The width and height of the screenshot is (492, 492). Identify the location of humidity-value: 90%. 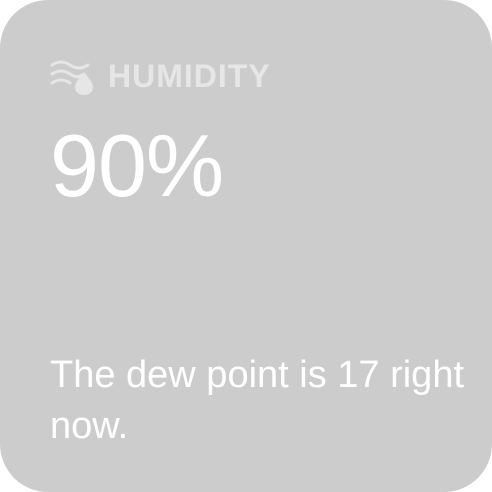
(137, 165).